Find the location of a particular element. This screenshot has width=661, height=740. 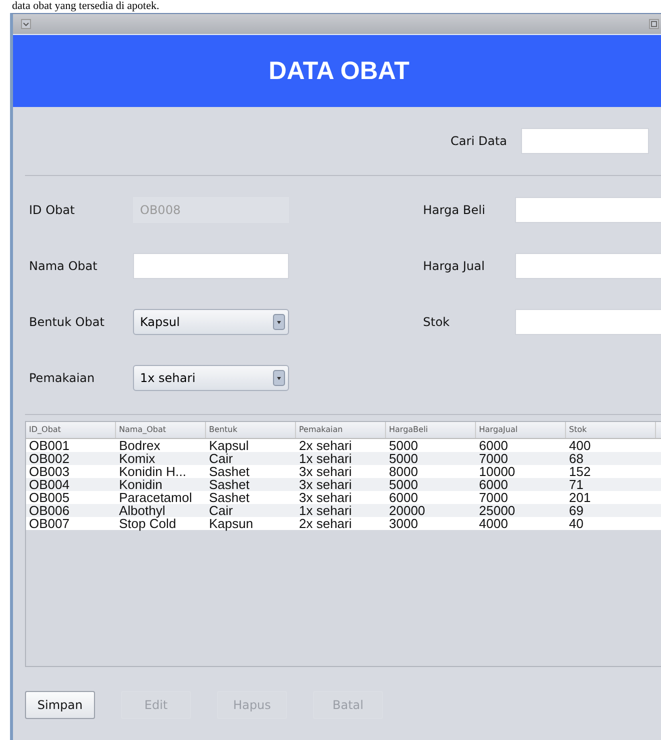

table-cell-text: Kapsul is located at coordinates (229, 445).